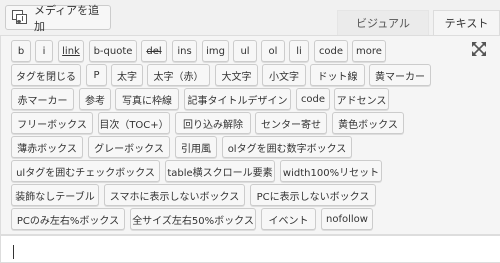 The width and height of the screenshot is (500, 263). I want to click on qt-pink-box-button: 薄赤ボックス, so click(47, 147).